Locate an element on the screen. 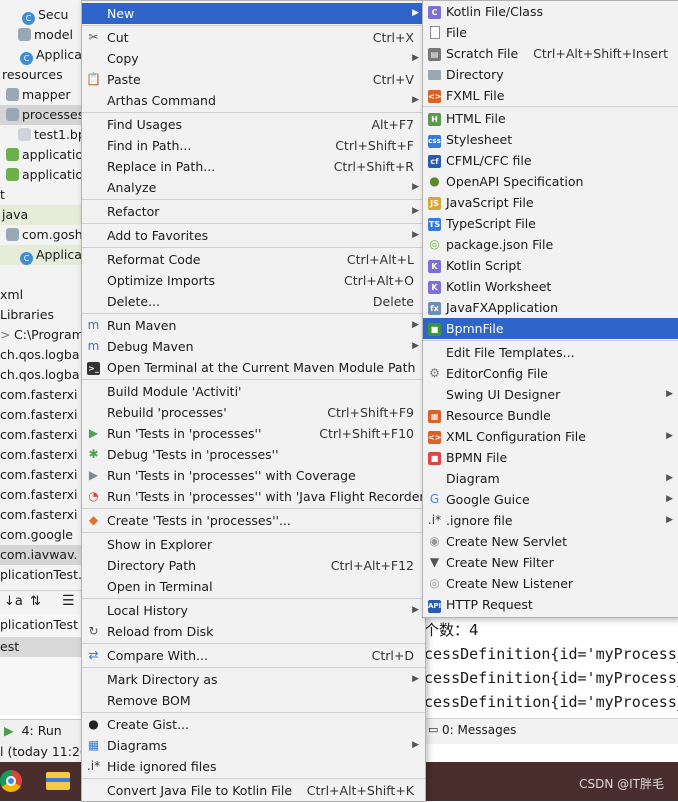 This screenshot has width=678, height=802. main_menu-item-cut: ✂ Cut Ctrl+X is located at coordinates (253, 37).